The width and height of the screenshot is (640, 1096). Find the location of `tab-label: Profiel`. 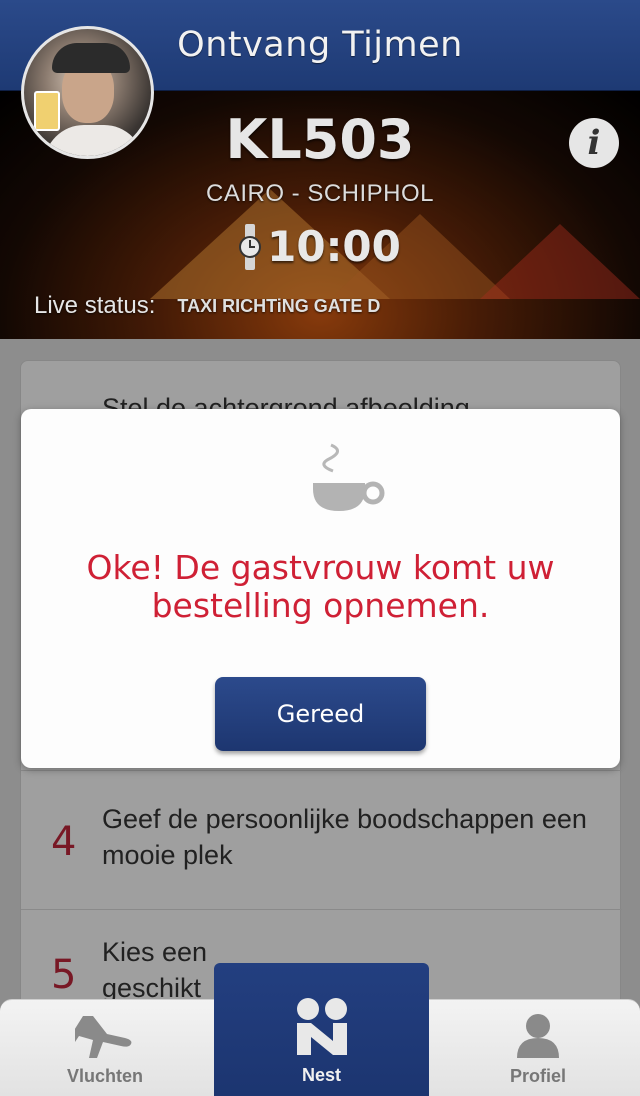

tab-label: Profiel is located at coordinates (537, 1076).